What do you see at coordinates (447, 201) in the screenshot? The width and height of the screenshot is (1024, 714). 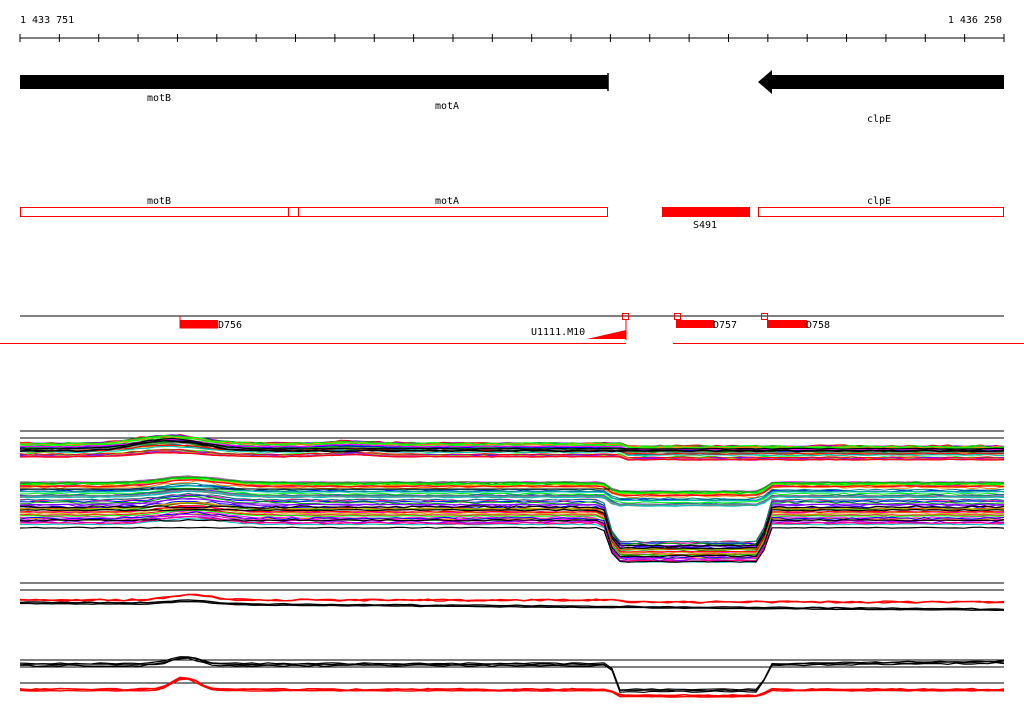 I see `annotation-label-motA: motA` at bounding box center [447, 201].